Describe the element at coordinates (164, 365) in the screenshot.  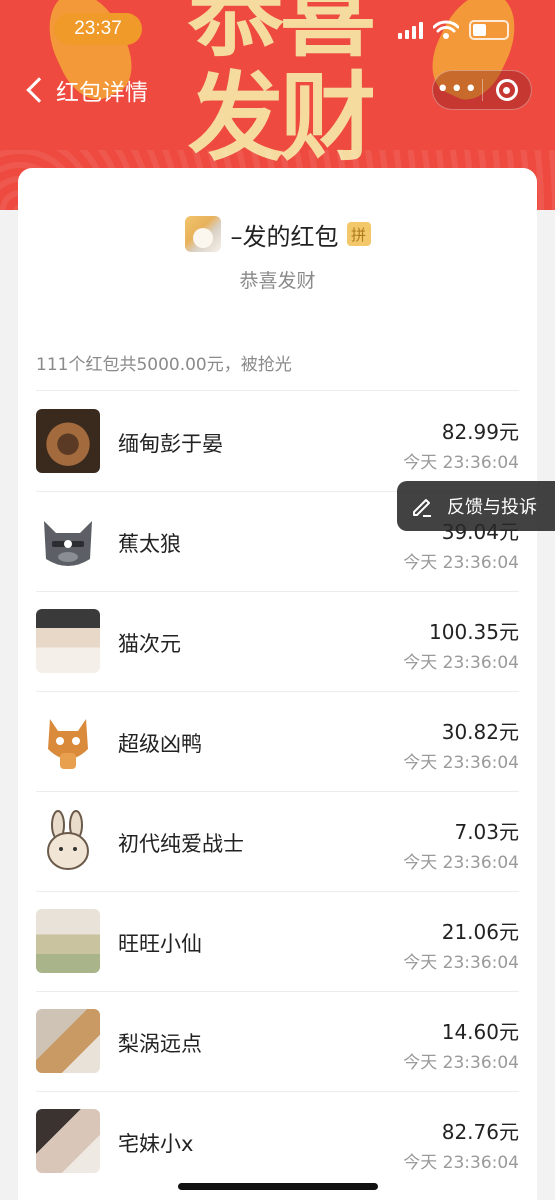
I see `summary-text: 111个红包共5000.00元，被抢光` at that location.